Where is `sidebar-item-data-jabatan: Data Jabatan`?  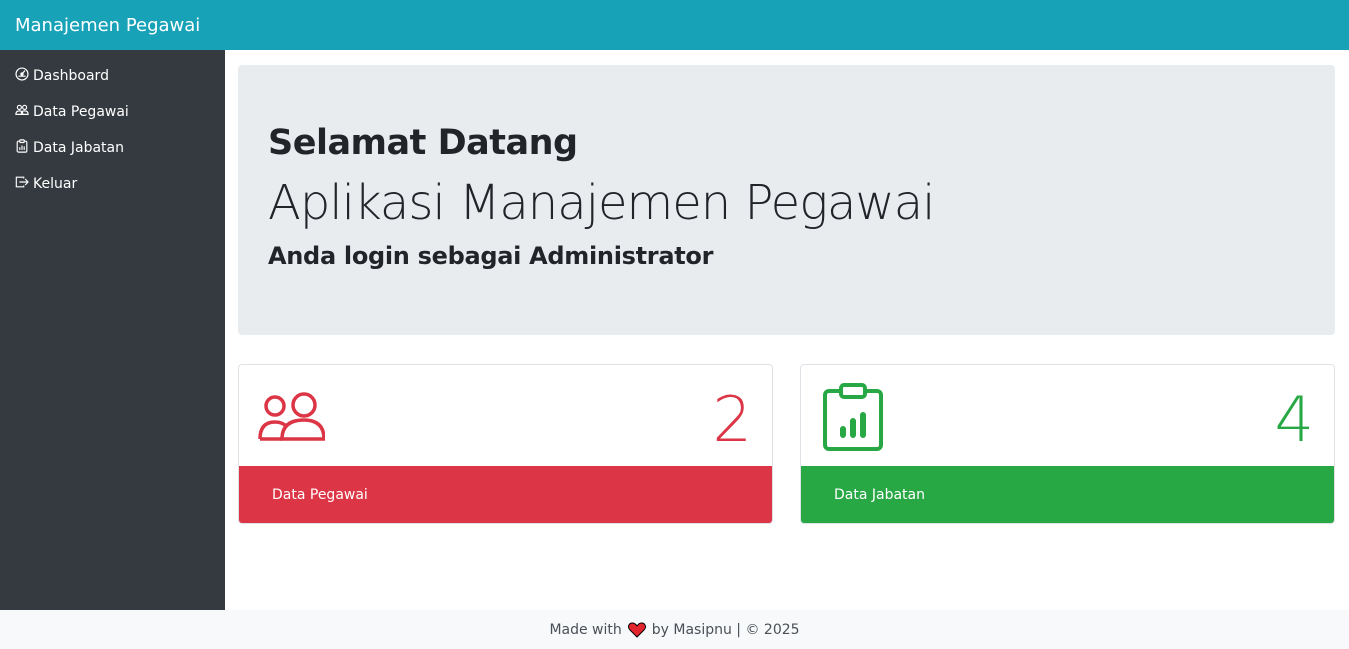 sidebar-item-data-jabatan: Data Jabatan is located at coordinates (112, 148).